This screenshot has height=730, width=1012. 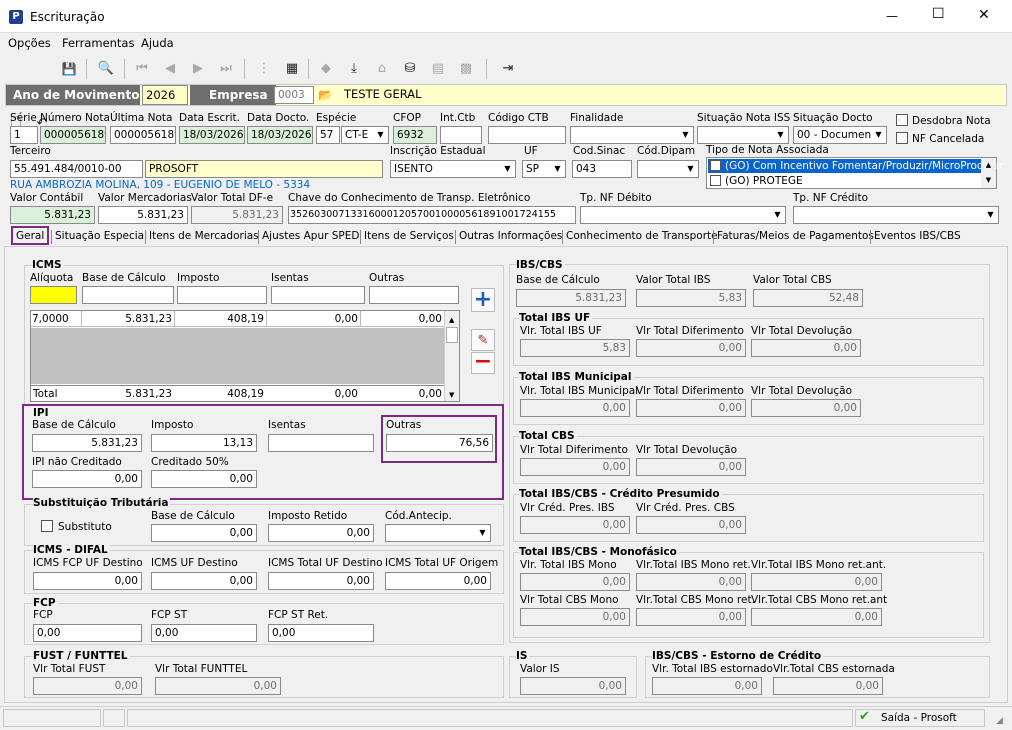 What do you see at coordinates (321, 581) in the screenshot?
I see `difal-tot-dest-field: 0,00` at bounding box center [321, 581].